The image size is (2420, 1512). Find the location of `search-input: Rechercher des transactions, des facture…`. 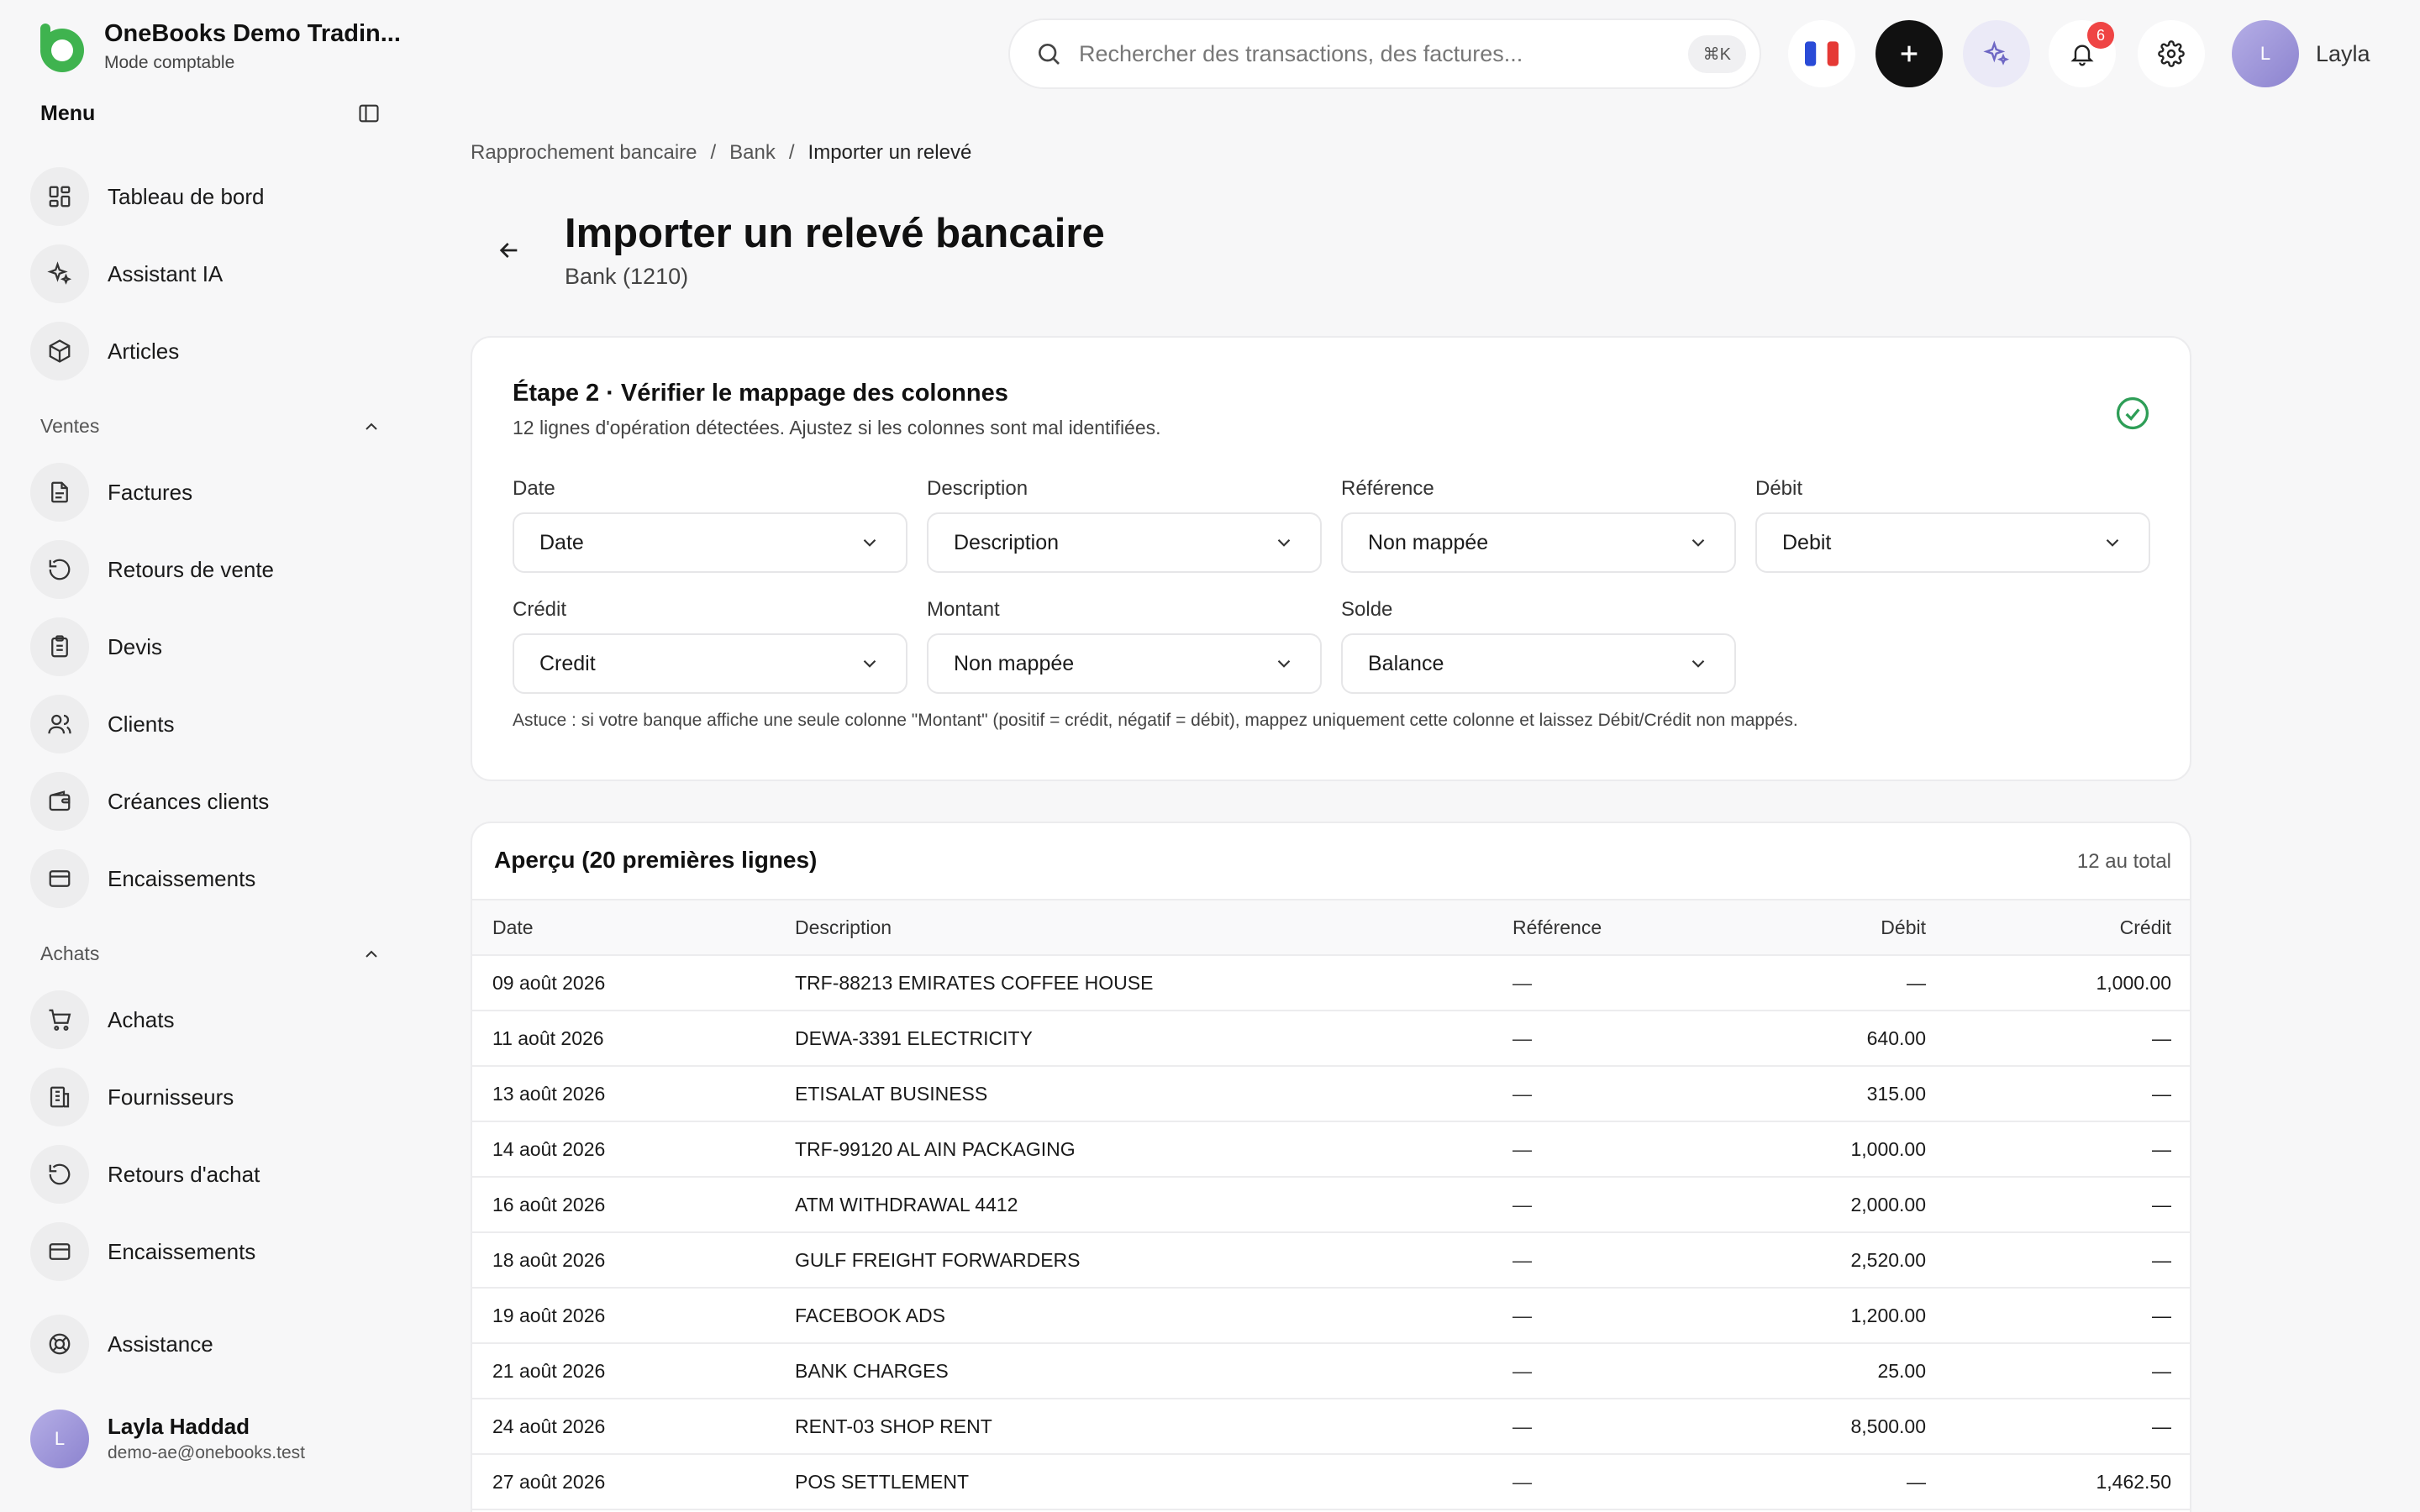

search-input: Rechercher des transactions, des facture… is located at coordinates (1384, 53).